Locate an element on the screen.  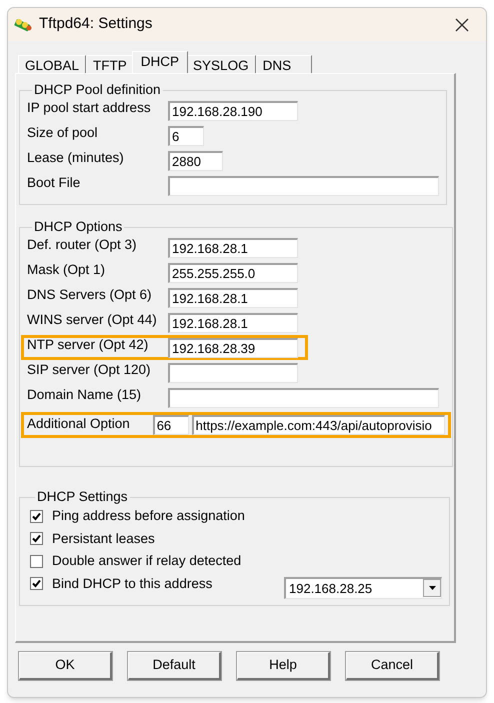
field-label: Domain Name (15) is located at coordinates (84, 395).